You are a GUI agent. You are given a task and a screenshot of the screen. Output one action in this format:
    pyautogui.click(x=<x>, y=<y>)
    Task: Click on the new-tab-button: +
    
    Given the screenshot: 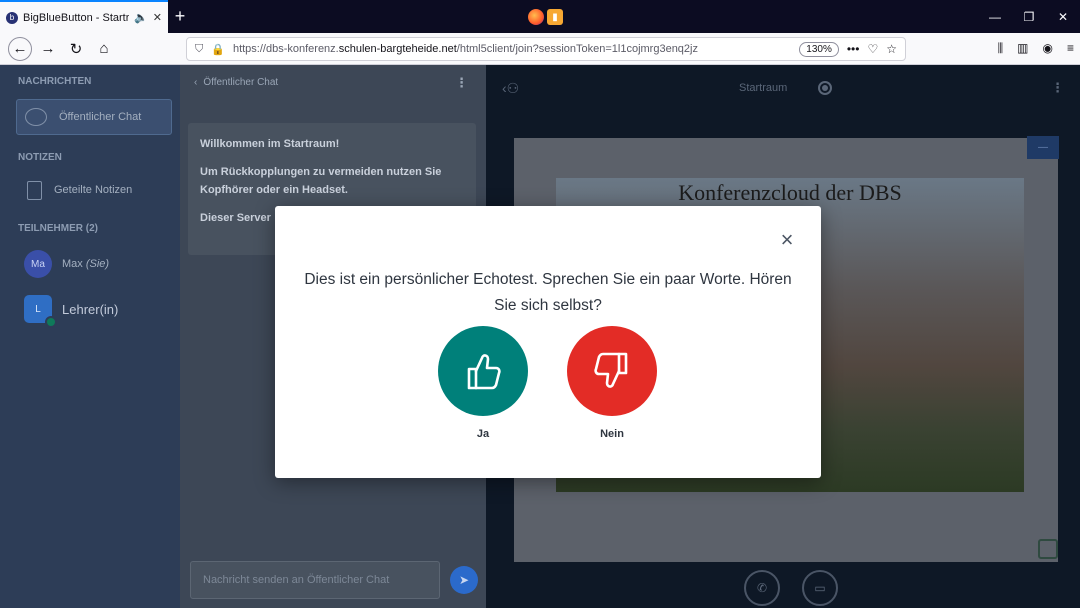 What is the action you would take?
    pyautogui.click(x=180, y=16)
    